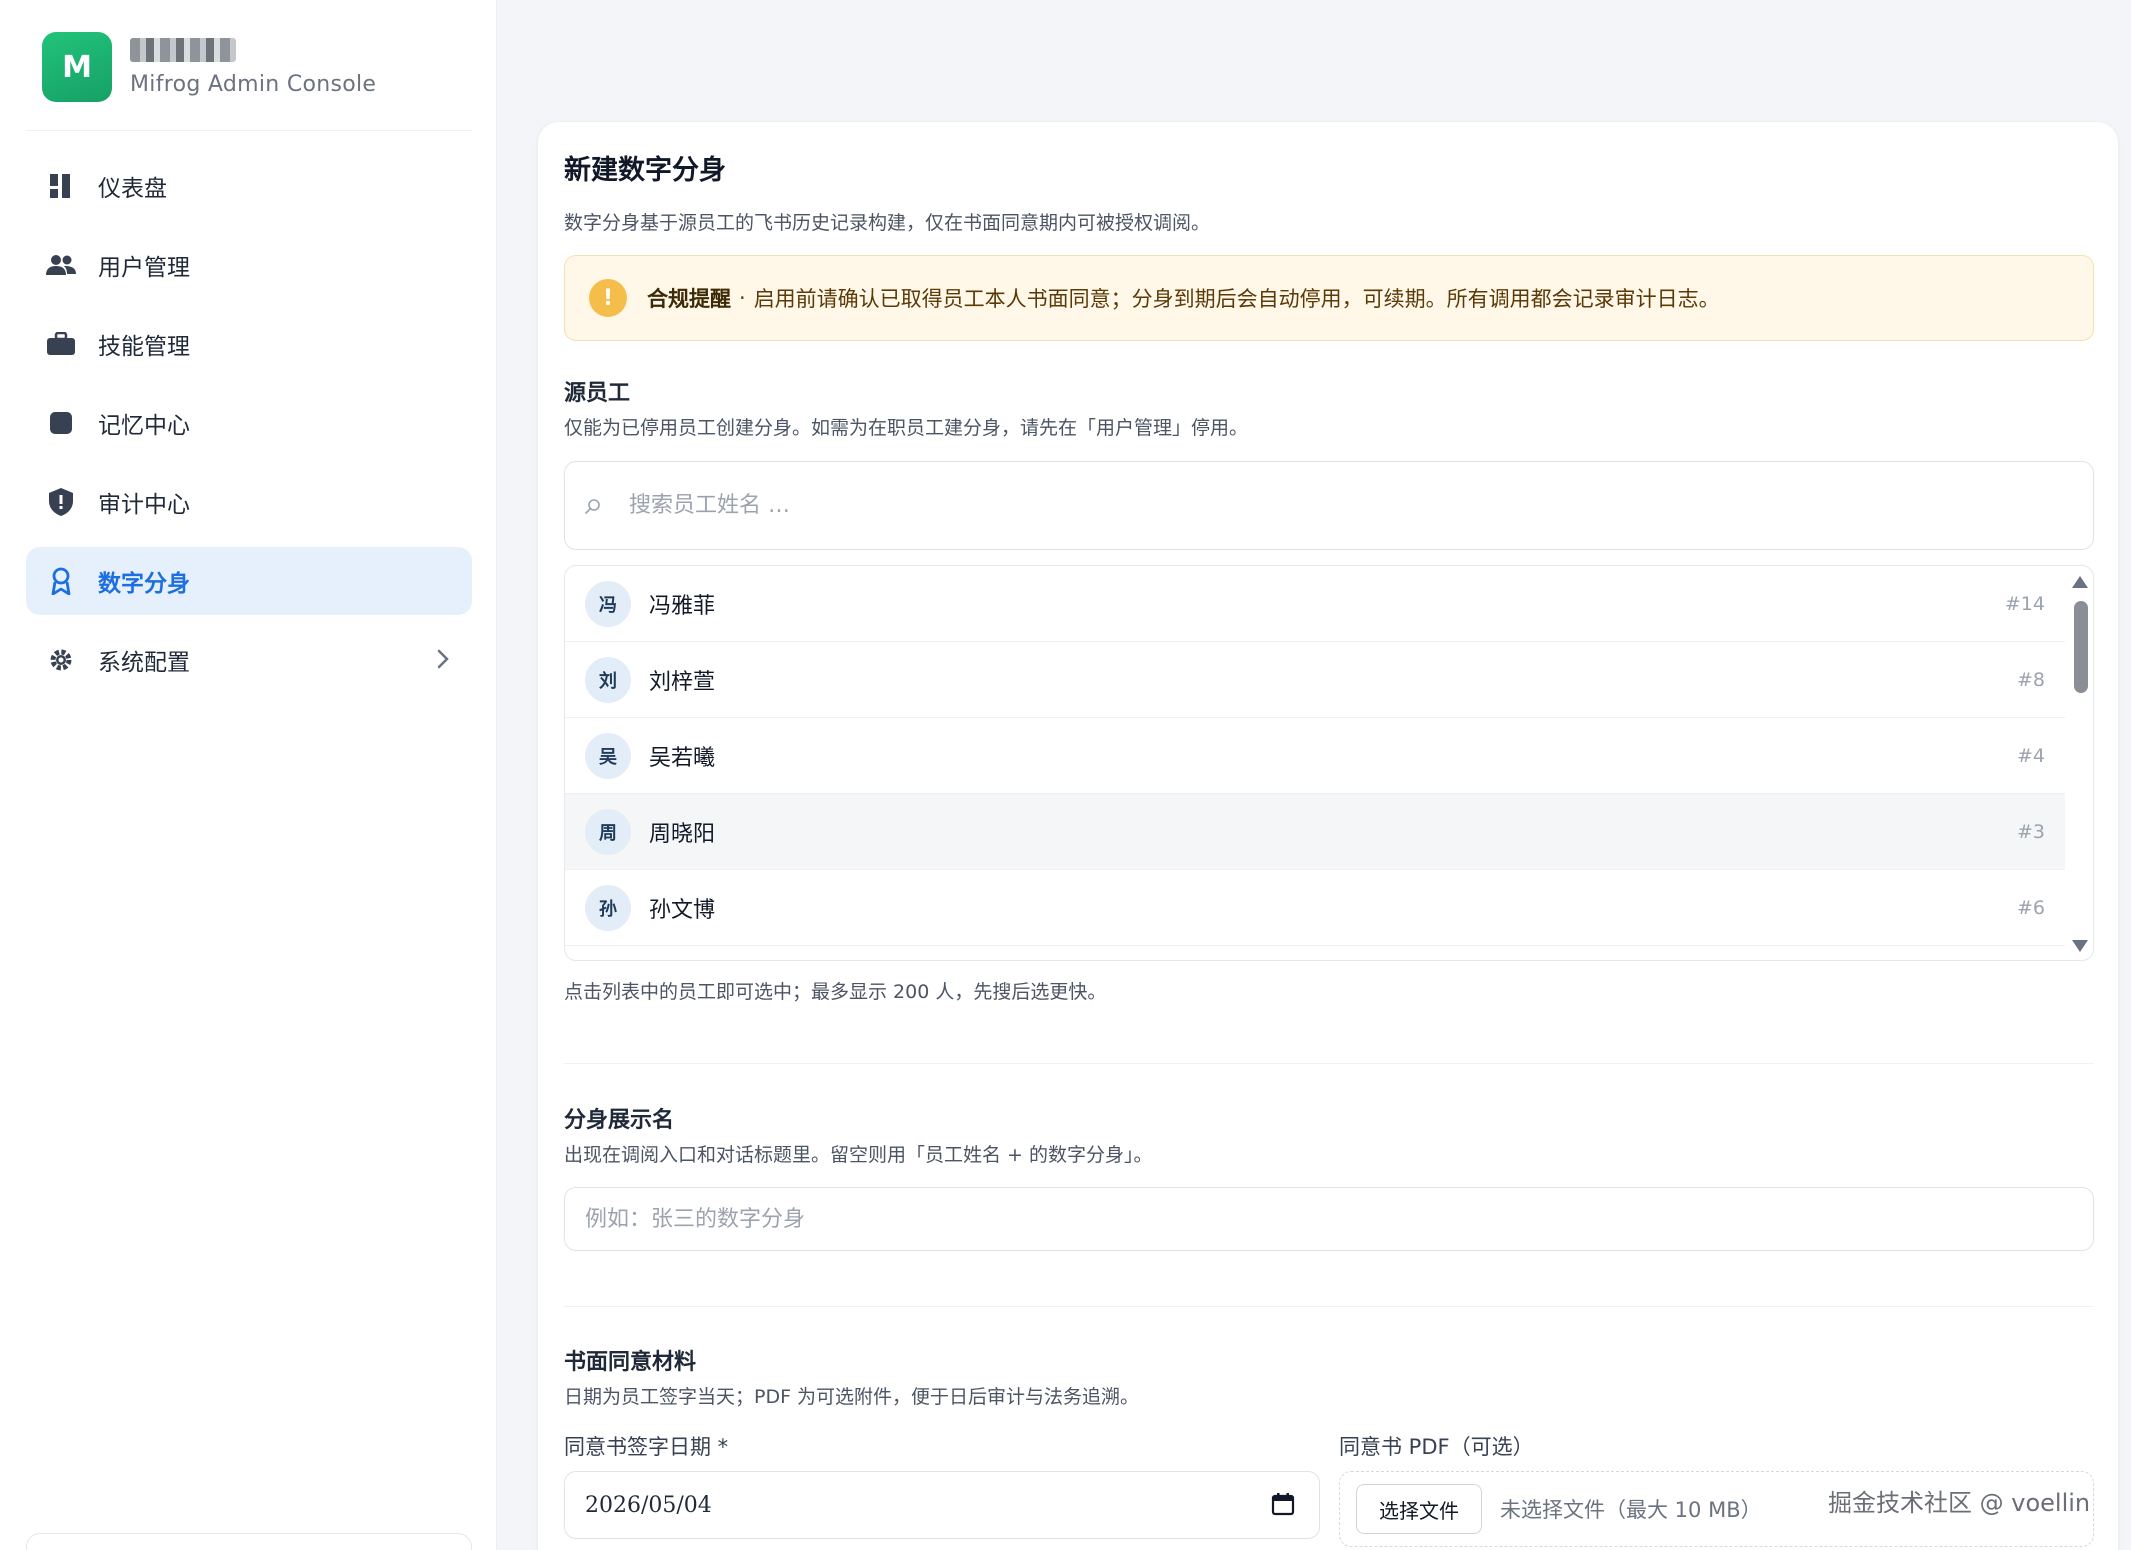 The height and width of the screenshot is (1550, 2131). I want to click on sidebar-nav: 仪表盘 用户管理 技能管理 记忆中心 审计中心 数字分身 系统配置, so click(249, 428).